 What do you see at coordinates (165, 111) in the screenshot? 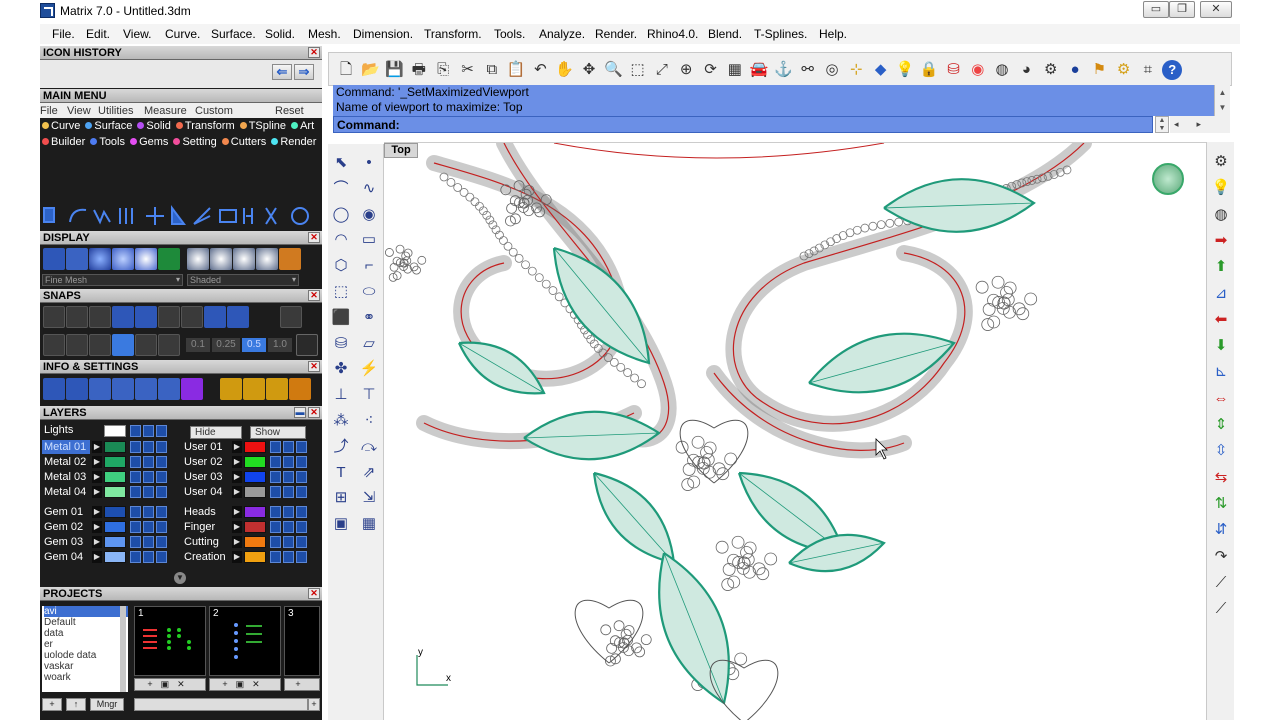
I see `mm-measure: Measure` at bounding box center [165, 111].